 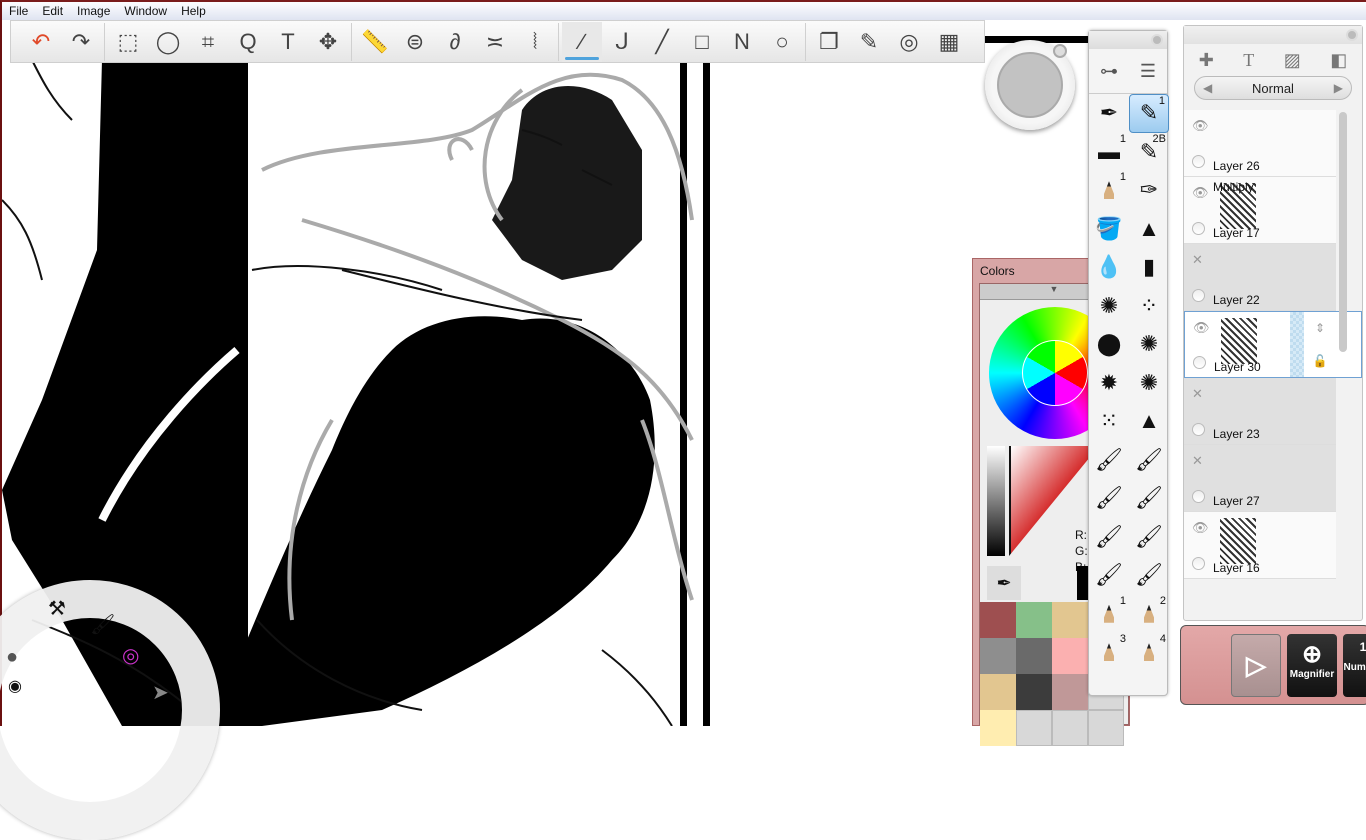 I want to click on bristle-brush-icon: 🖌, so click(x=1149, y=460).